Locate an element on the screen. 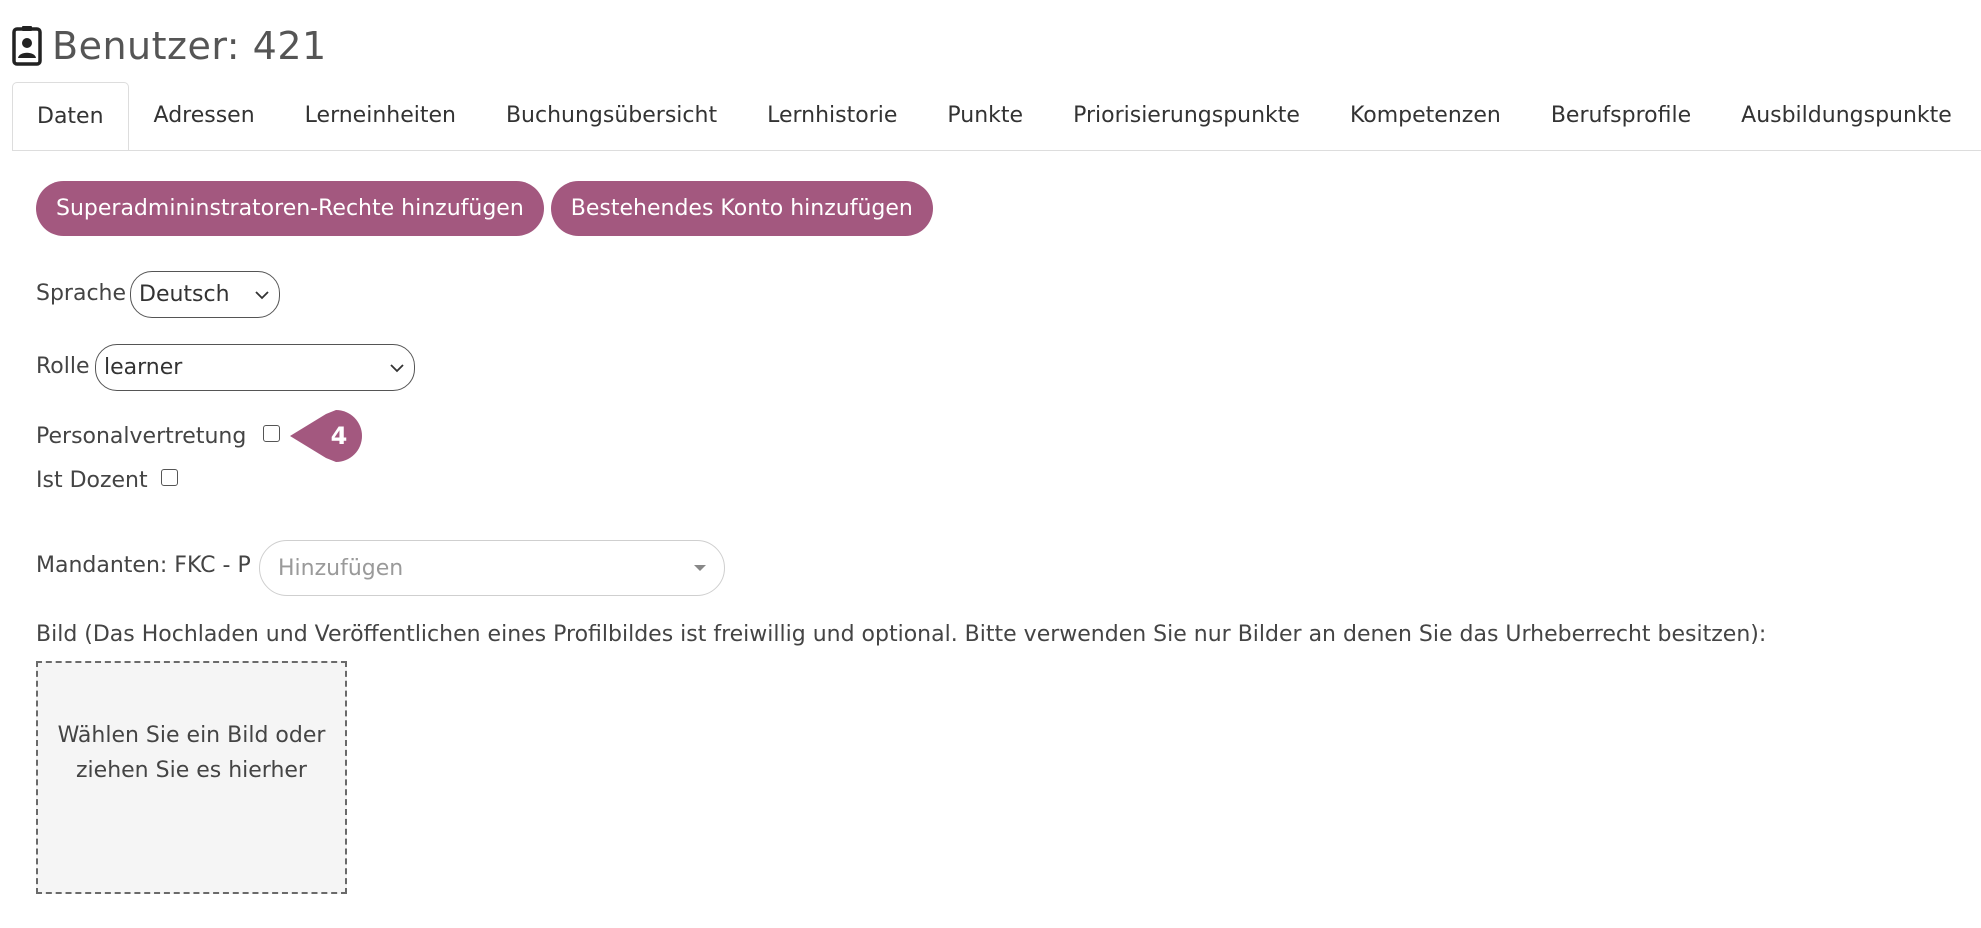 The width and height of the screenshot is (1981, 928). lecturer-checkbox is located at coordinates (169, 477).